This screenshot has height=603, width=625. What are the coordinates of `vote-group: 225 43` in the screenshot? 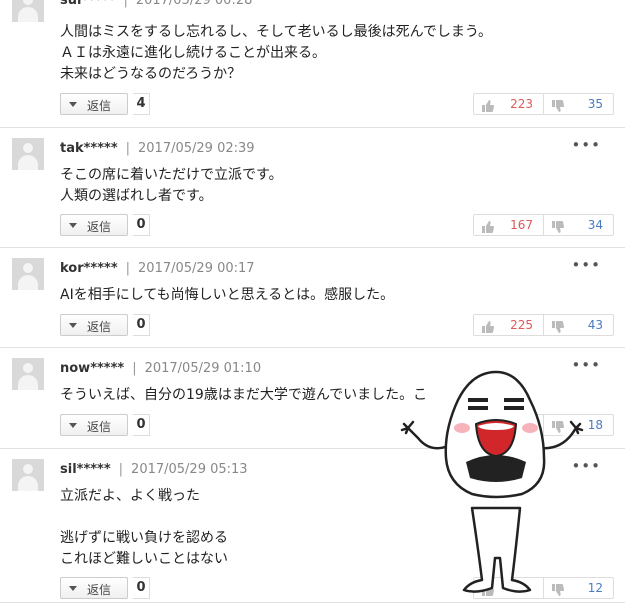 It's located at (543, 325).